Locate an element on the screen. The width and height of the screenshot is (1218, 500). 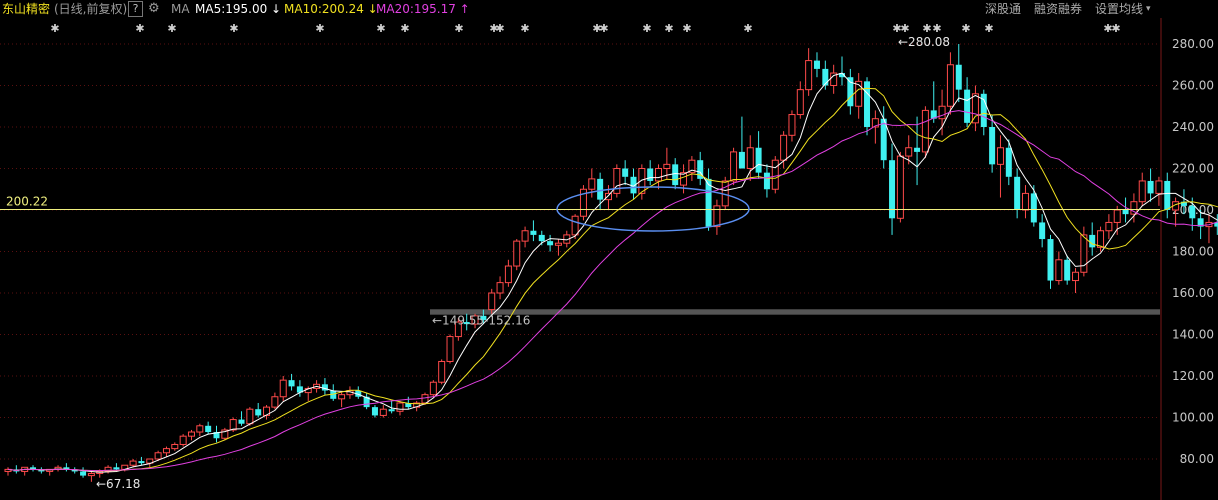
y-tick-label: 120.00 is located at coordinates (1193, 376).